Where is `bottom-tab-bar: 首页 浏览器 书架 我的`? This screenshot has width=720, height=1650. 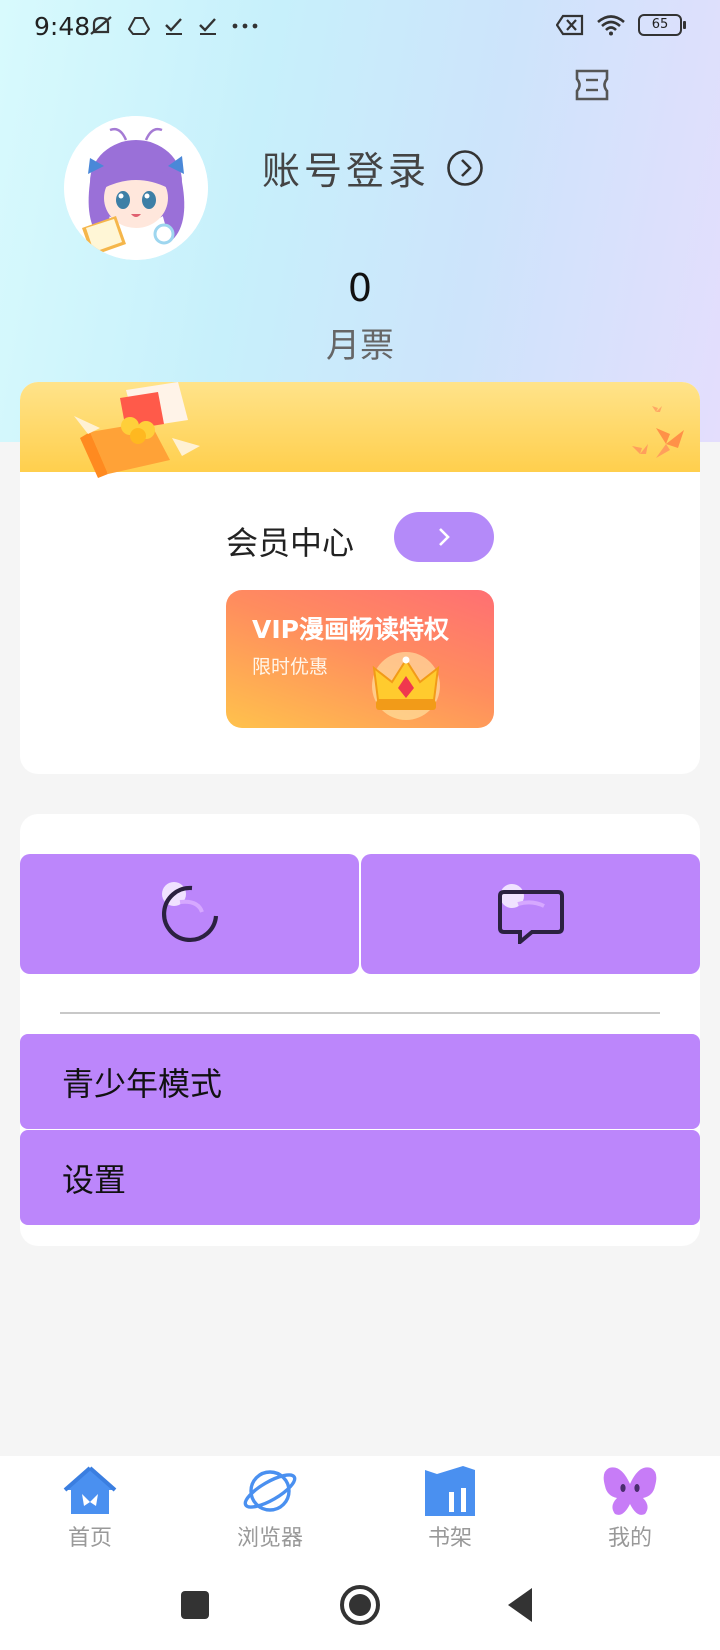
bottom-tab-bar: 首页 浏览器 书架 我的 is located at coordinates (360, 1508).